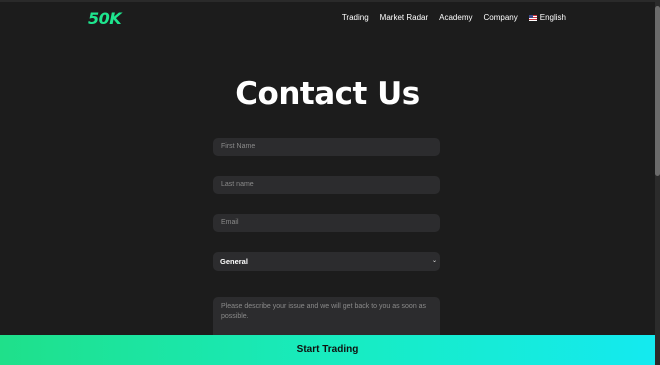  What do you see at coordinates (355, 17) in the screenshot?
I see `nav-item-trading: Trading` at bounding box center [355, 17].